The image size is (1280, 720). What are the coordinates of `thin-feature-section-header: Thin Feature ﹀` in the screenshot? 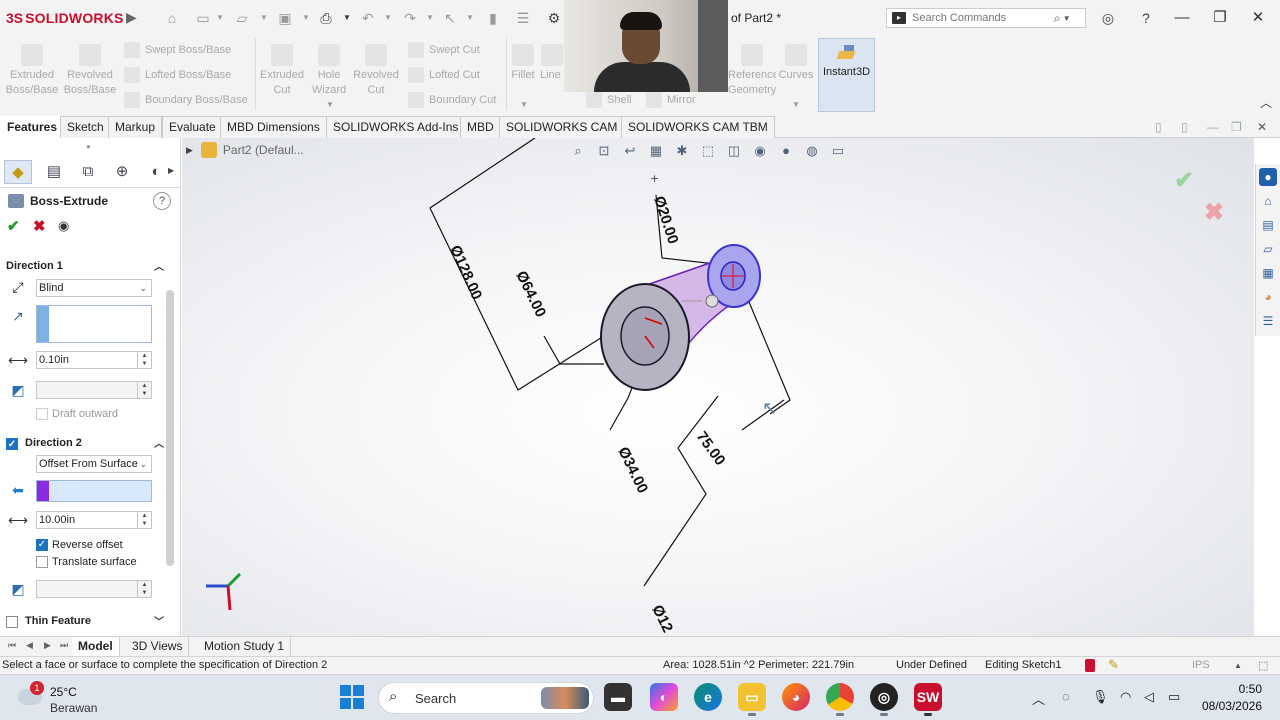 It's located at (84, 622).